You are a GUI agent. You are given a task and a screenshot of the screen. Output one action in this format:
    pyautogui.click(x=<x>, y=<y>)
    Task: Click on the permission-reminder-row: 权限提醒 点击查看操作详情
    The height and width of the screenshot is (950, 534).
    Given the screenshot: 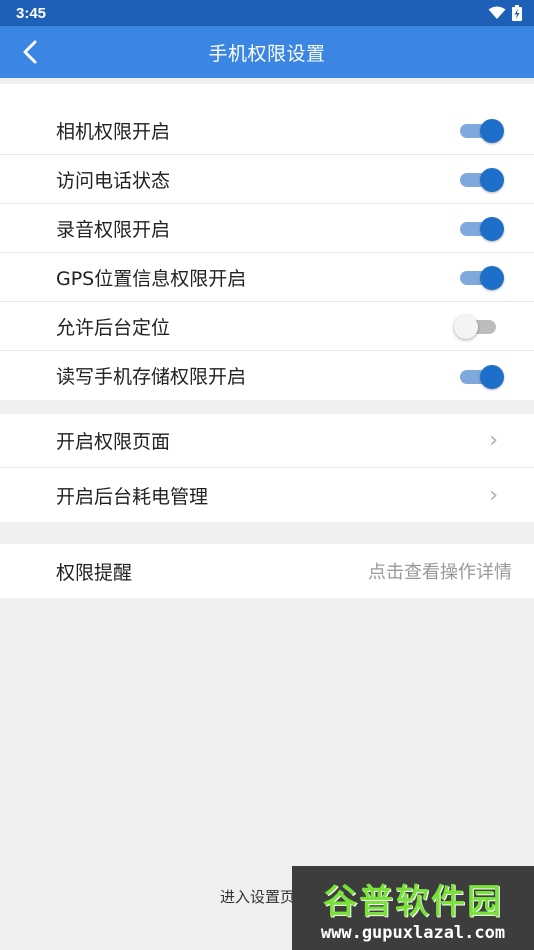 What is the action you would take?
    pyautogui.click(x=267, y=571)
    